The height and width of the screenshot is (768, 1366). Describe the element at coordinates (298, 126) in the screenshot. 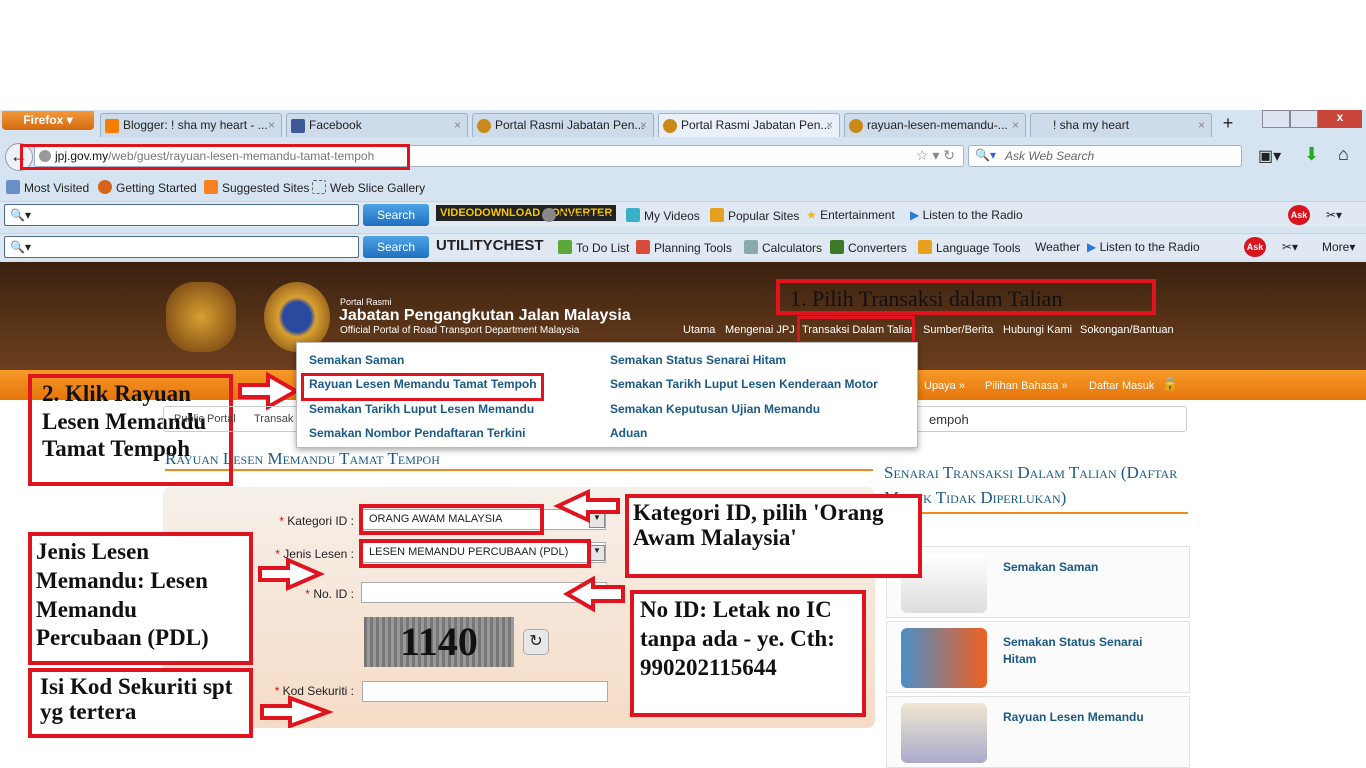

I see `facebook-icon` at that location.